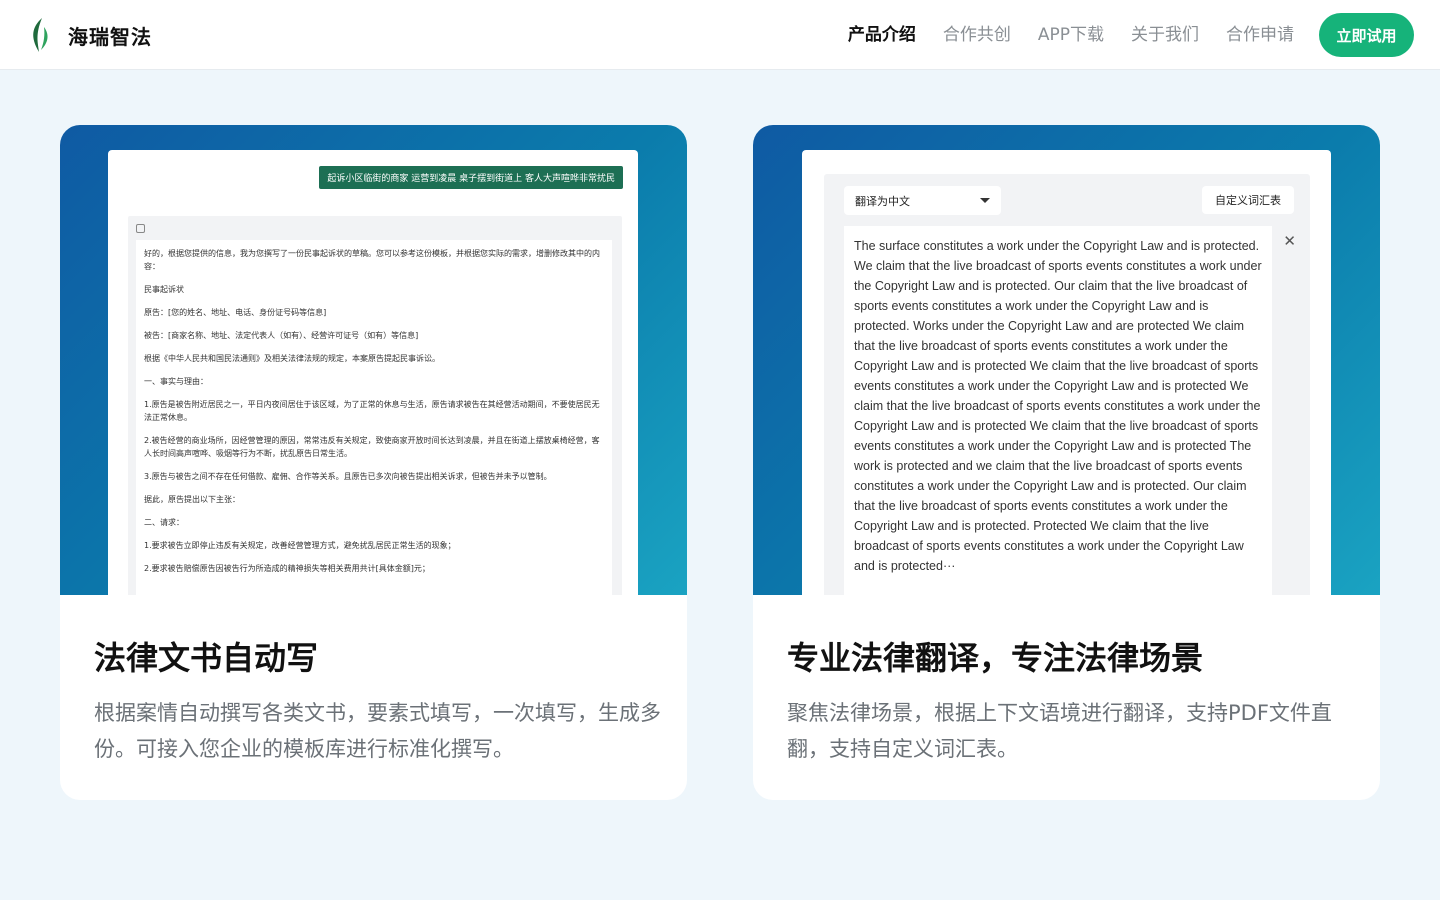  I want to click on doc-line: 根据《中华人民共和国民法通则》及相关法律法规的规定，本案原告提起民事诉讼。, so click(292, 358).